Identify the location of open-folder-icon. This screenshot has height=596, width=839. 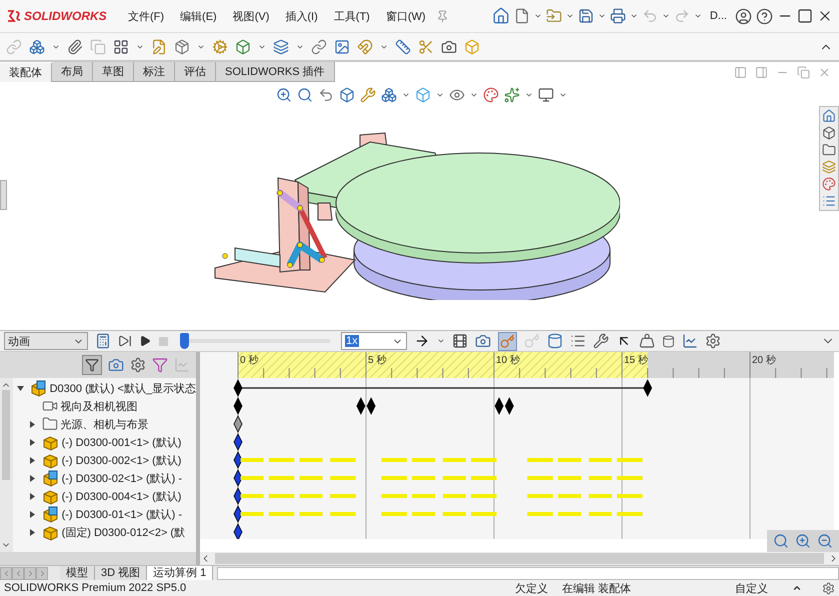
(554, 16).